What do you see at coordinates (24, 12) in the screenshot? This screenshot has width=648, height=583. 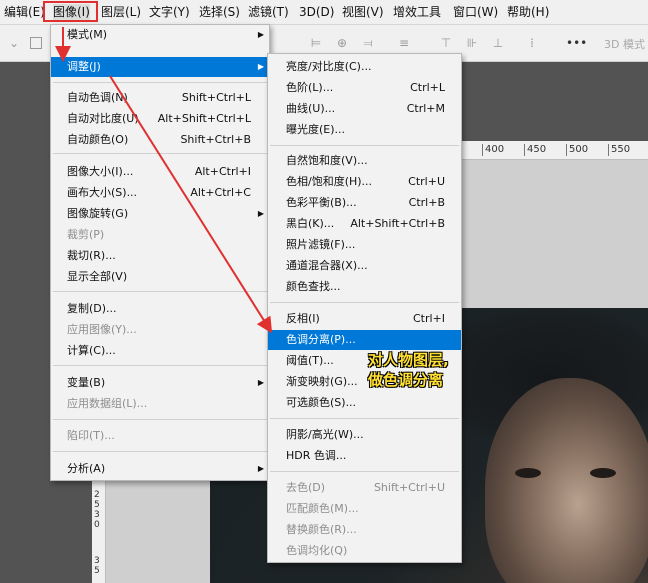 I see `menu-edit: 编辑(E)` at bounding box center [24, 12].